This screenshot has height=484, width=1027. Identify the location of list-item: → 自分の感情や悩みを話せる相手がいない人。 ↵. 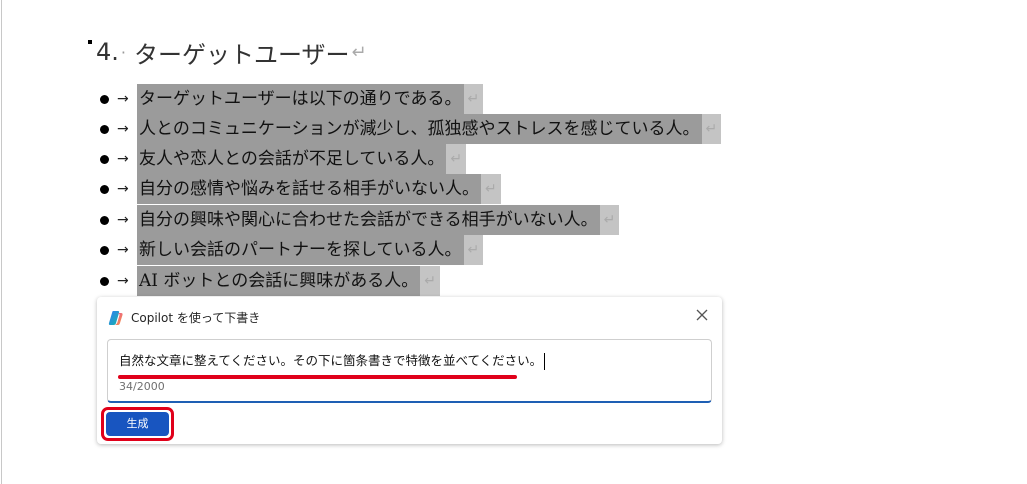
(298, 189).